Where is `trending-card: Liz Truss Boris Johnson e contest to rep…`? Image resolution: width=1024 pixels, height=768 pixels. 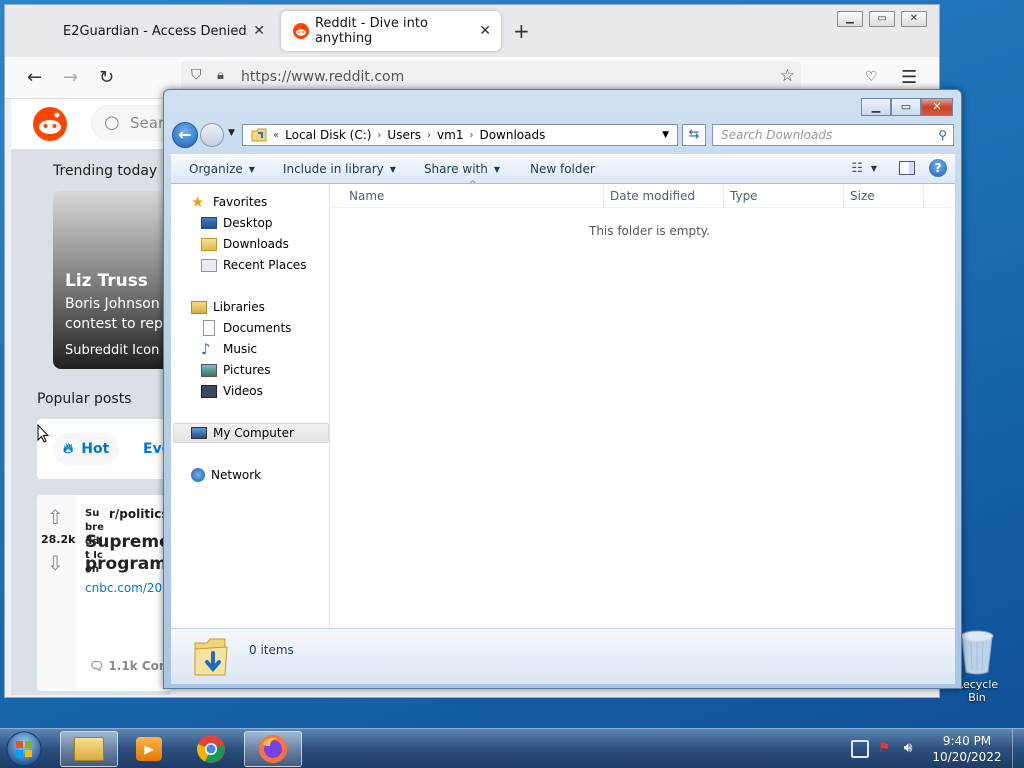 trending-card: Liz Truss Boris Johnson e contest to rep… is located at coordinates (112, 280).